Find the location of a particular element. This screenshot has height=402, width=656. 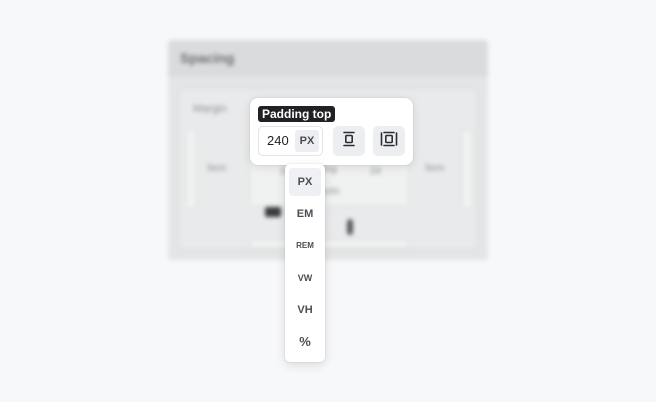

padding-all-button is located at coordinates (389, 141).